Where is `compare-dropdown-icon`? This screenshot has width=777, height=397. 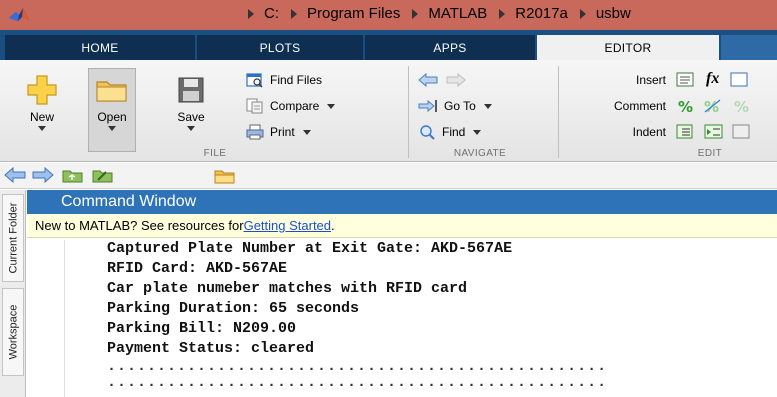 compare-dropdown-icon is located at coordinates (331, 106).